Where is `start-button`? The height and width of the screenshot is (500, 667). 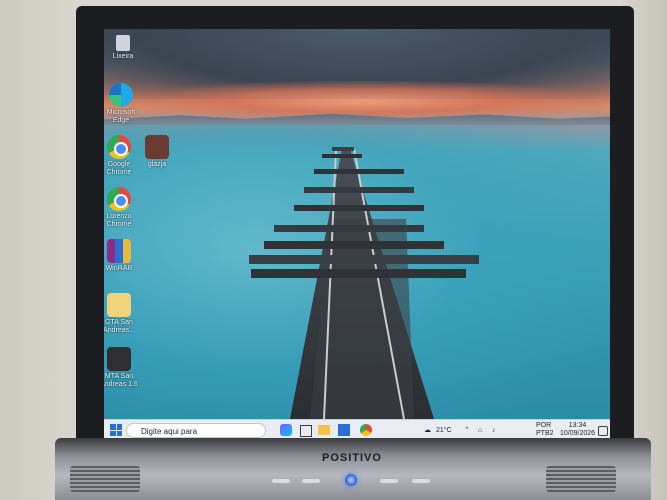
start-button is located at coordinates (116, 430).